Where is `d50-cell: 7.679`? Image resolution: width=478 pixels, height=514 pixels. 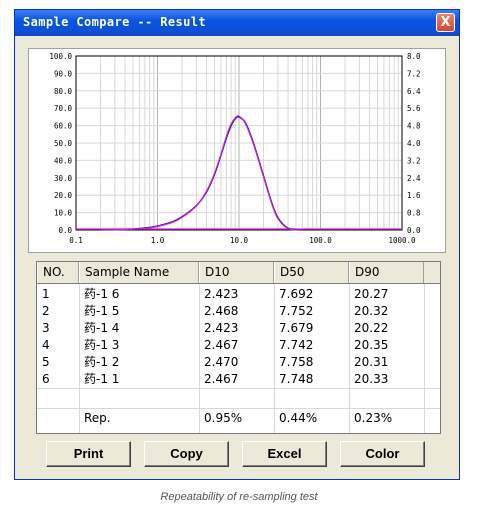
d50-cell: 7.679 is located at coordinates (296, 328).